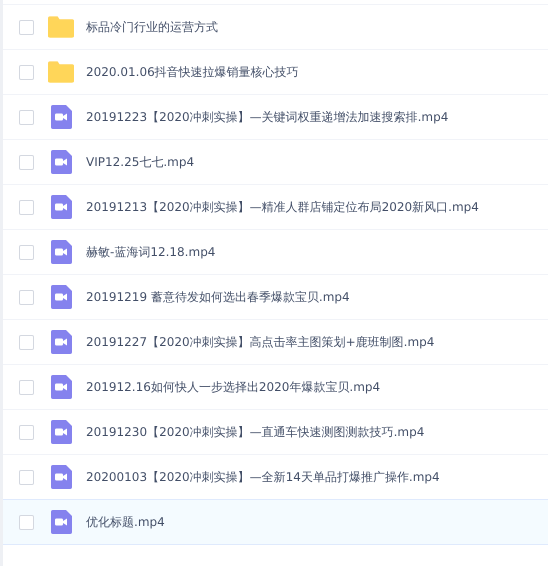 The image size is (548, 566). I want to click on file-row: 20191219 蓄意待发如何选出春季爆款宝贝.mp4, so click(275, 296).